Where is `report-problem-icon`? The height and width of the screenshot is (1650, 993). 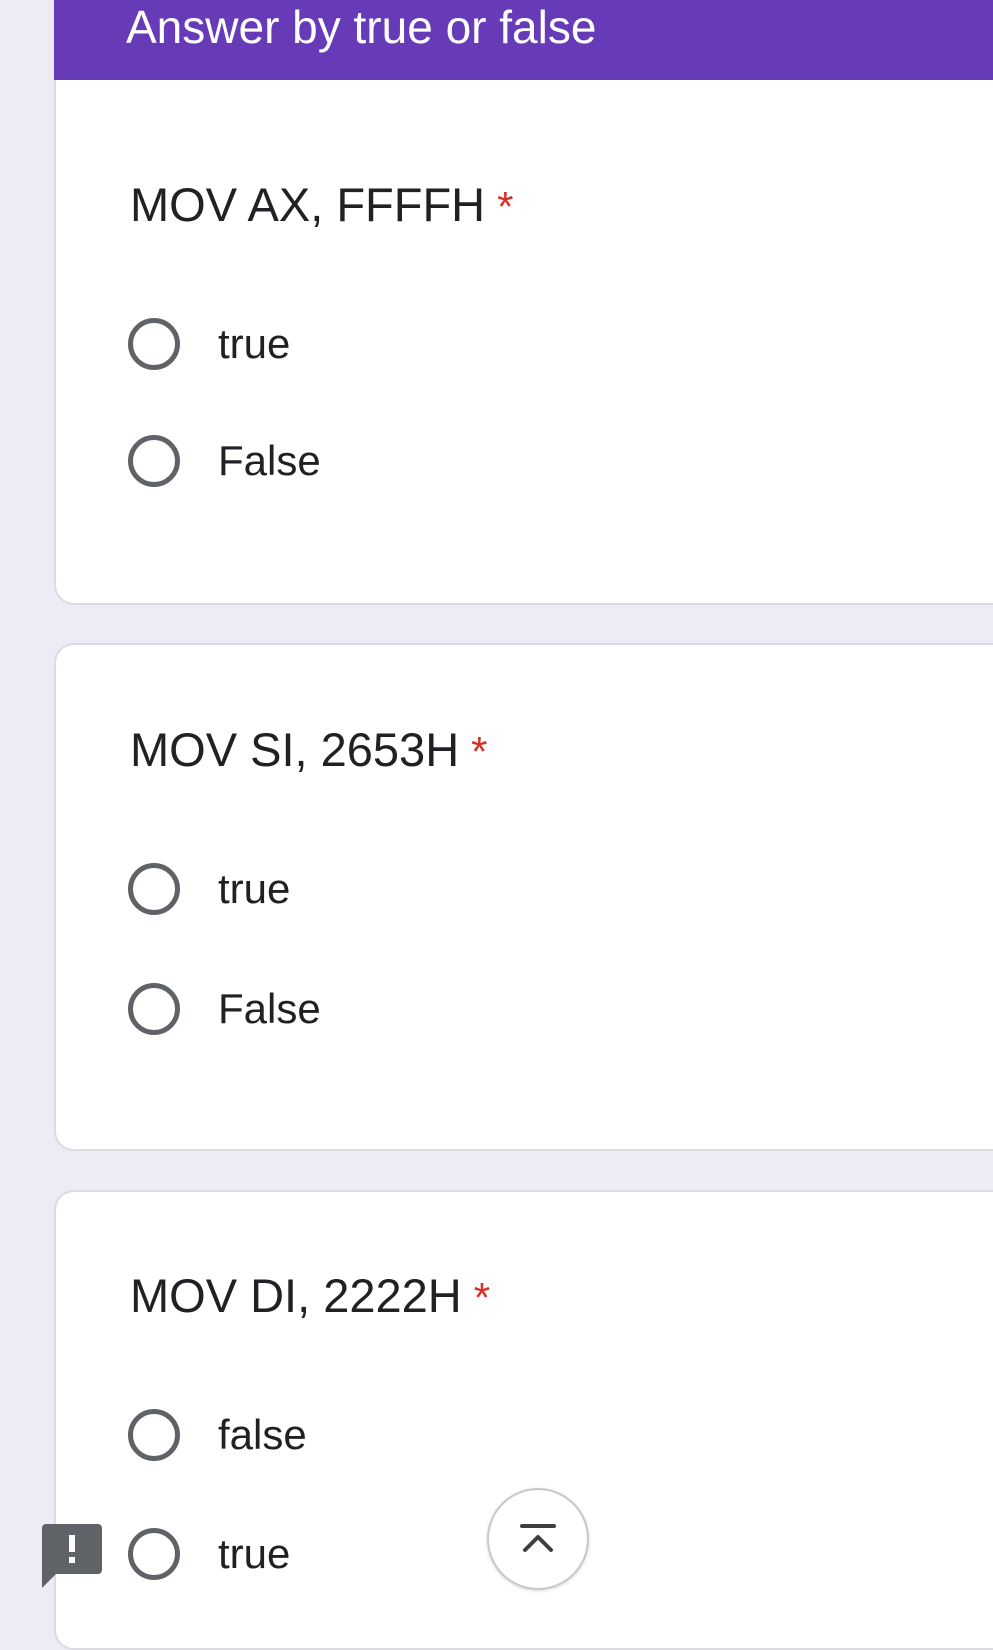 report-problem-icon is located at coordinates (72, 1556).